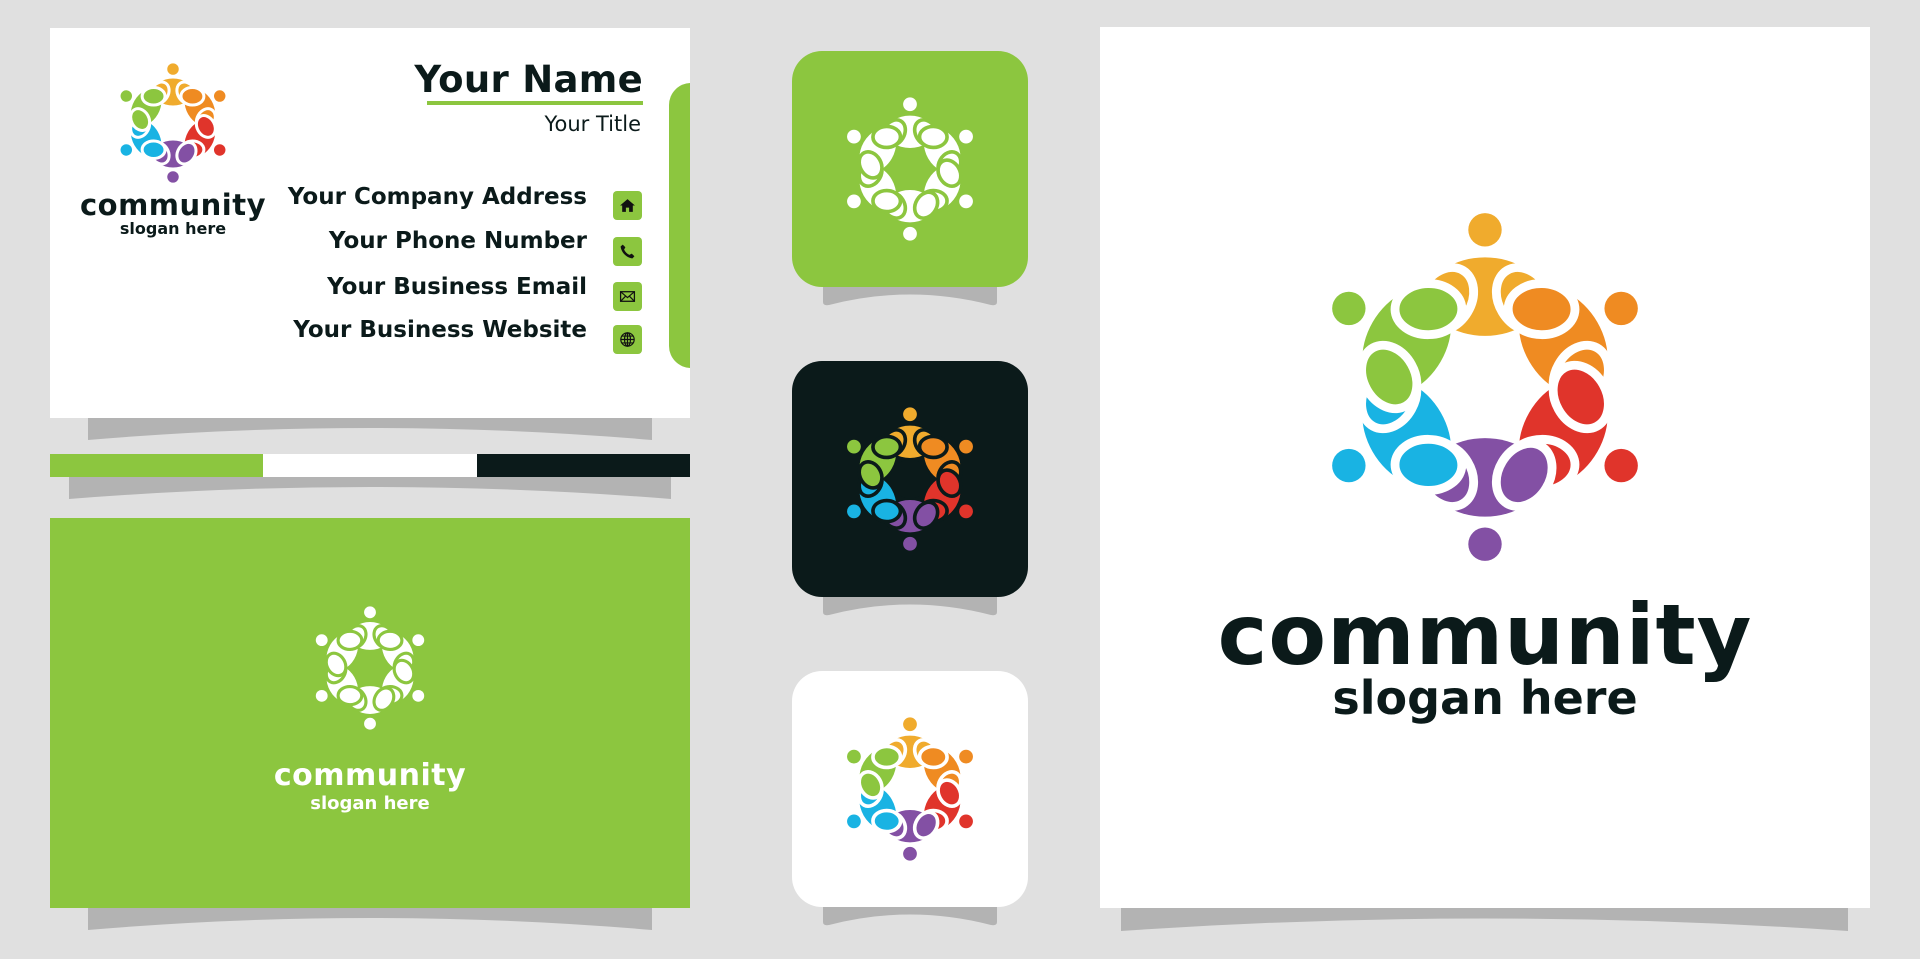 The width and height of the screenshot is (1920, 959). I want to click on contact-address: Your Company Address, so click(437, 197).